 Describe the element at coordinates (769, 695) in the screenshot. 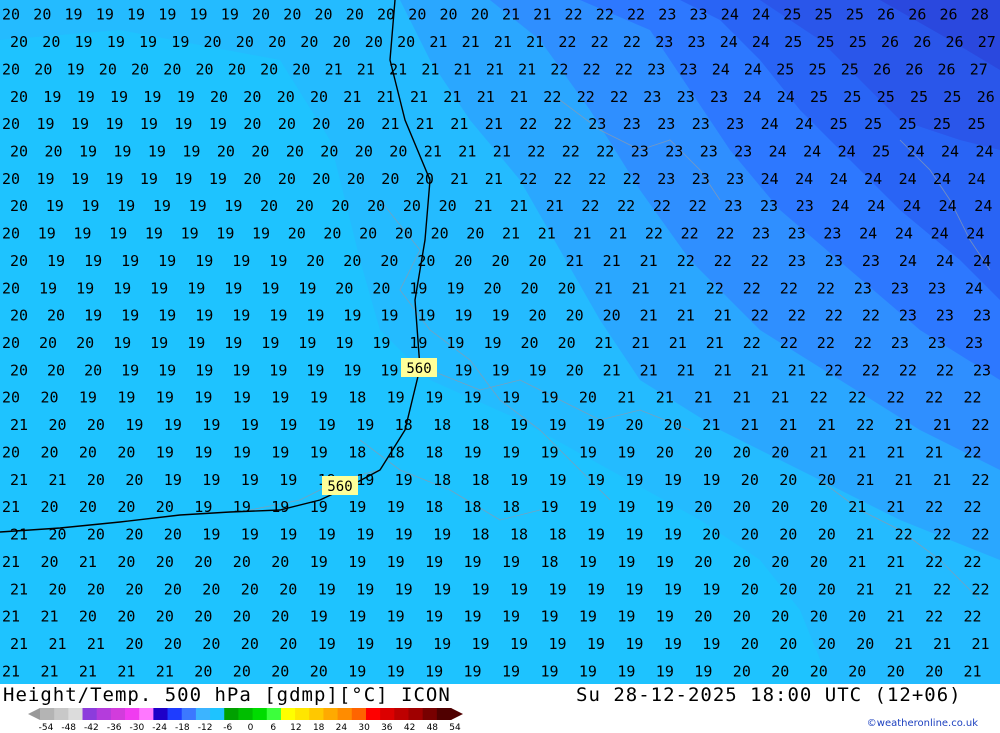

I see `map-datetime: Su 28-12-2025 18:00 UTC (12+06)` at that location.